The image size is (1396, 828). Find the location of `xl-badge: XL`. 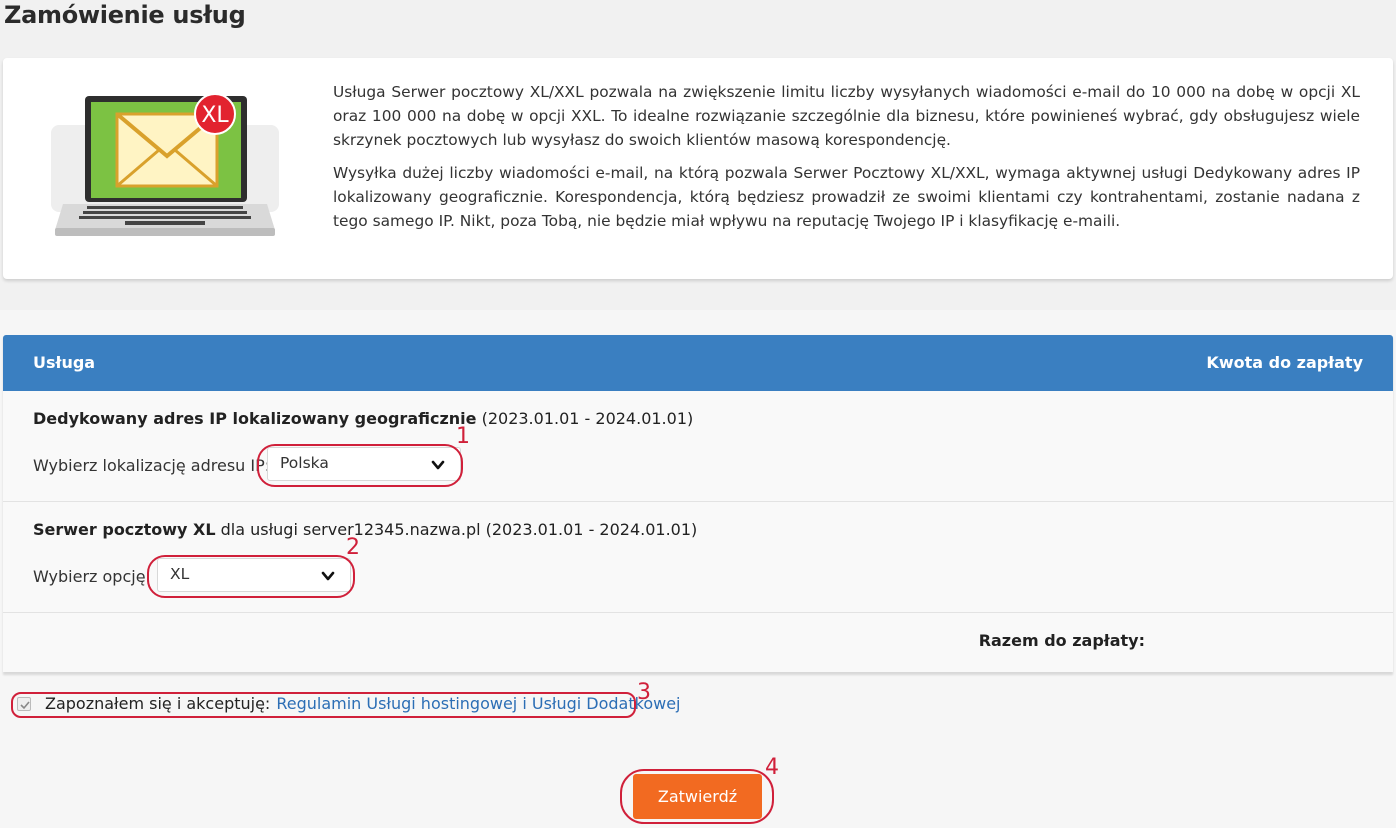

xl-badge: XL is located at coordinates (215, 115).